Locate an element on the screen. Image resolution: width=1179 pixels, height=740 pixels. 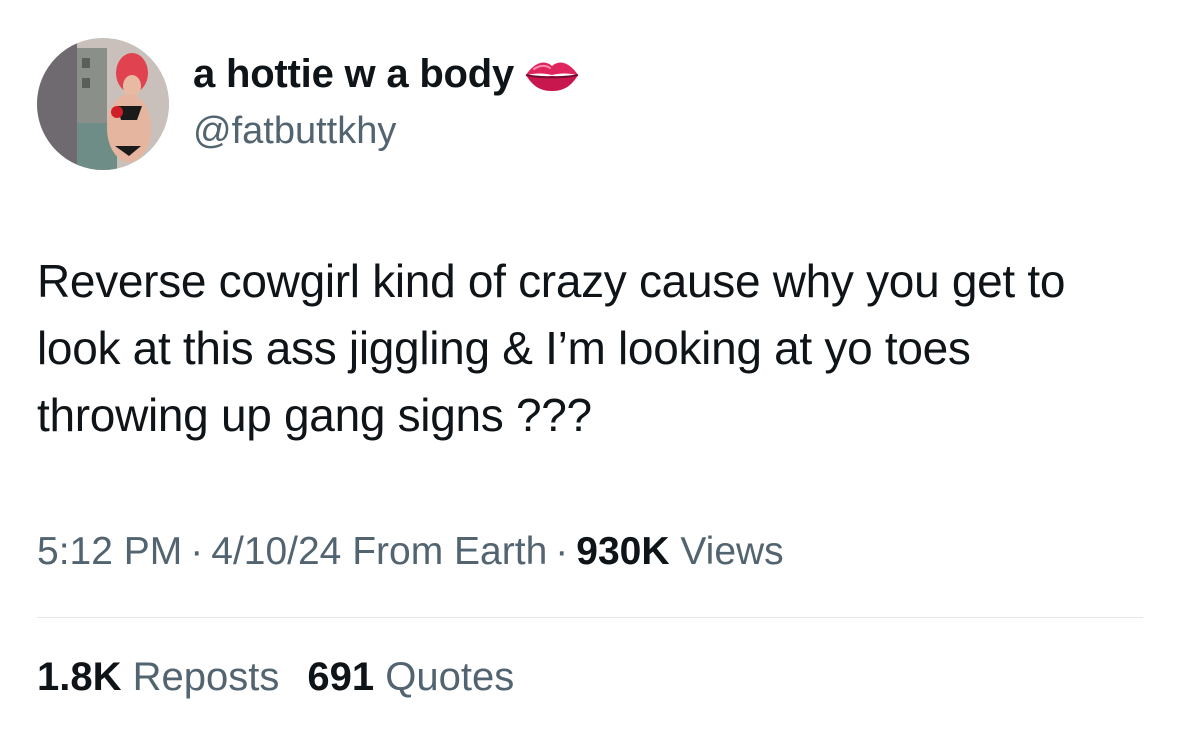
reposts-label: Reposts is located at coordinates (206, 677).